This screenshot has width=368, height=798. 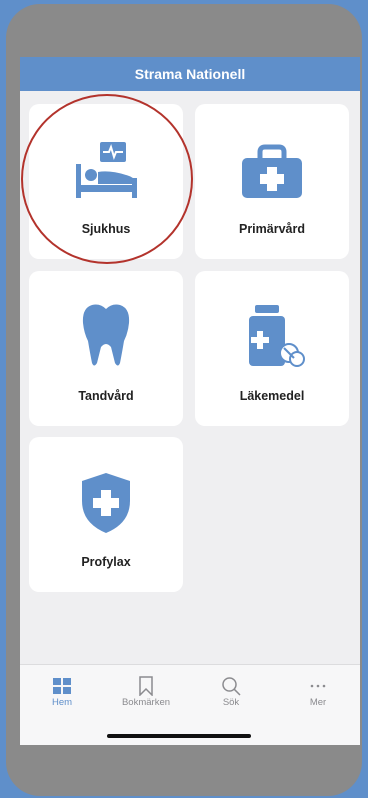 What do you see at coordinates (146, 702) in the screenshot?
I see `tab-label: Bokmärken` at bounding box center [146, 702].